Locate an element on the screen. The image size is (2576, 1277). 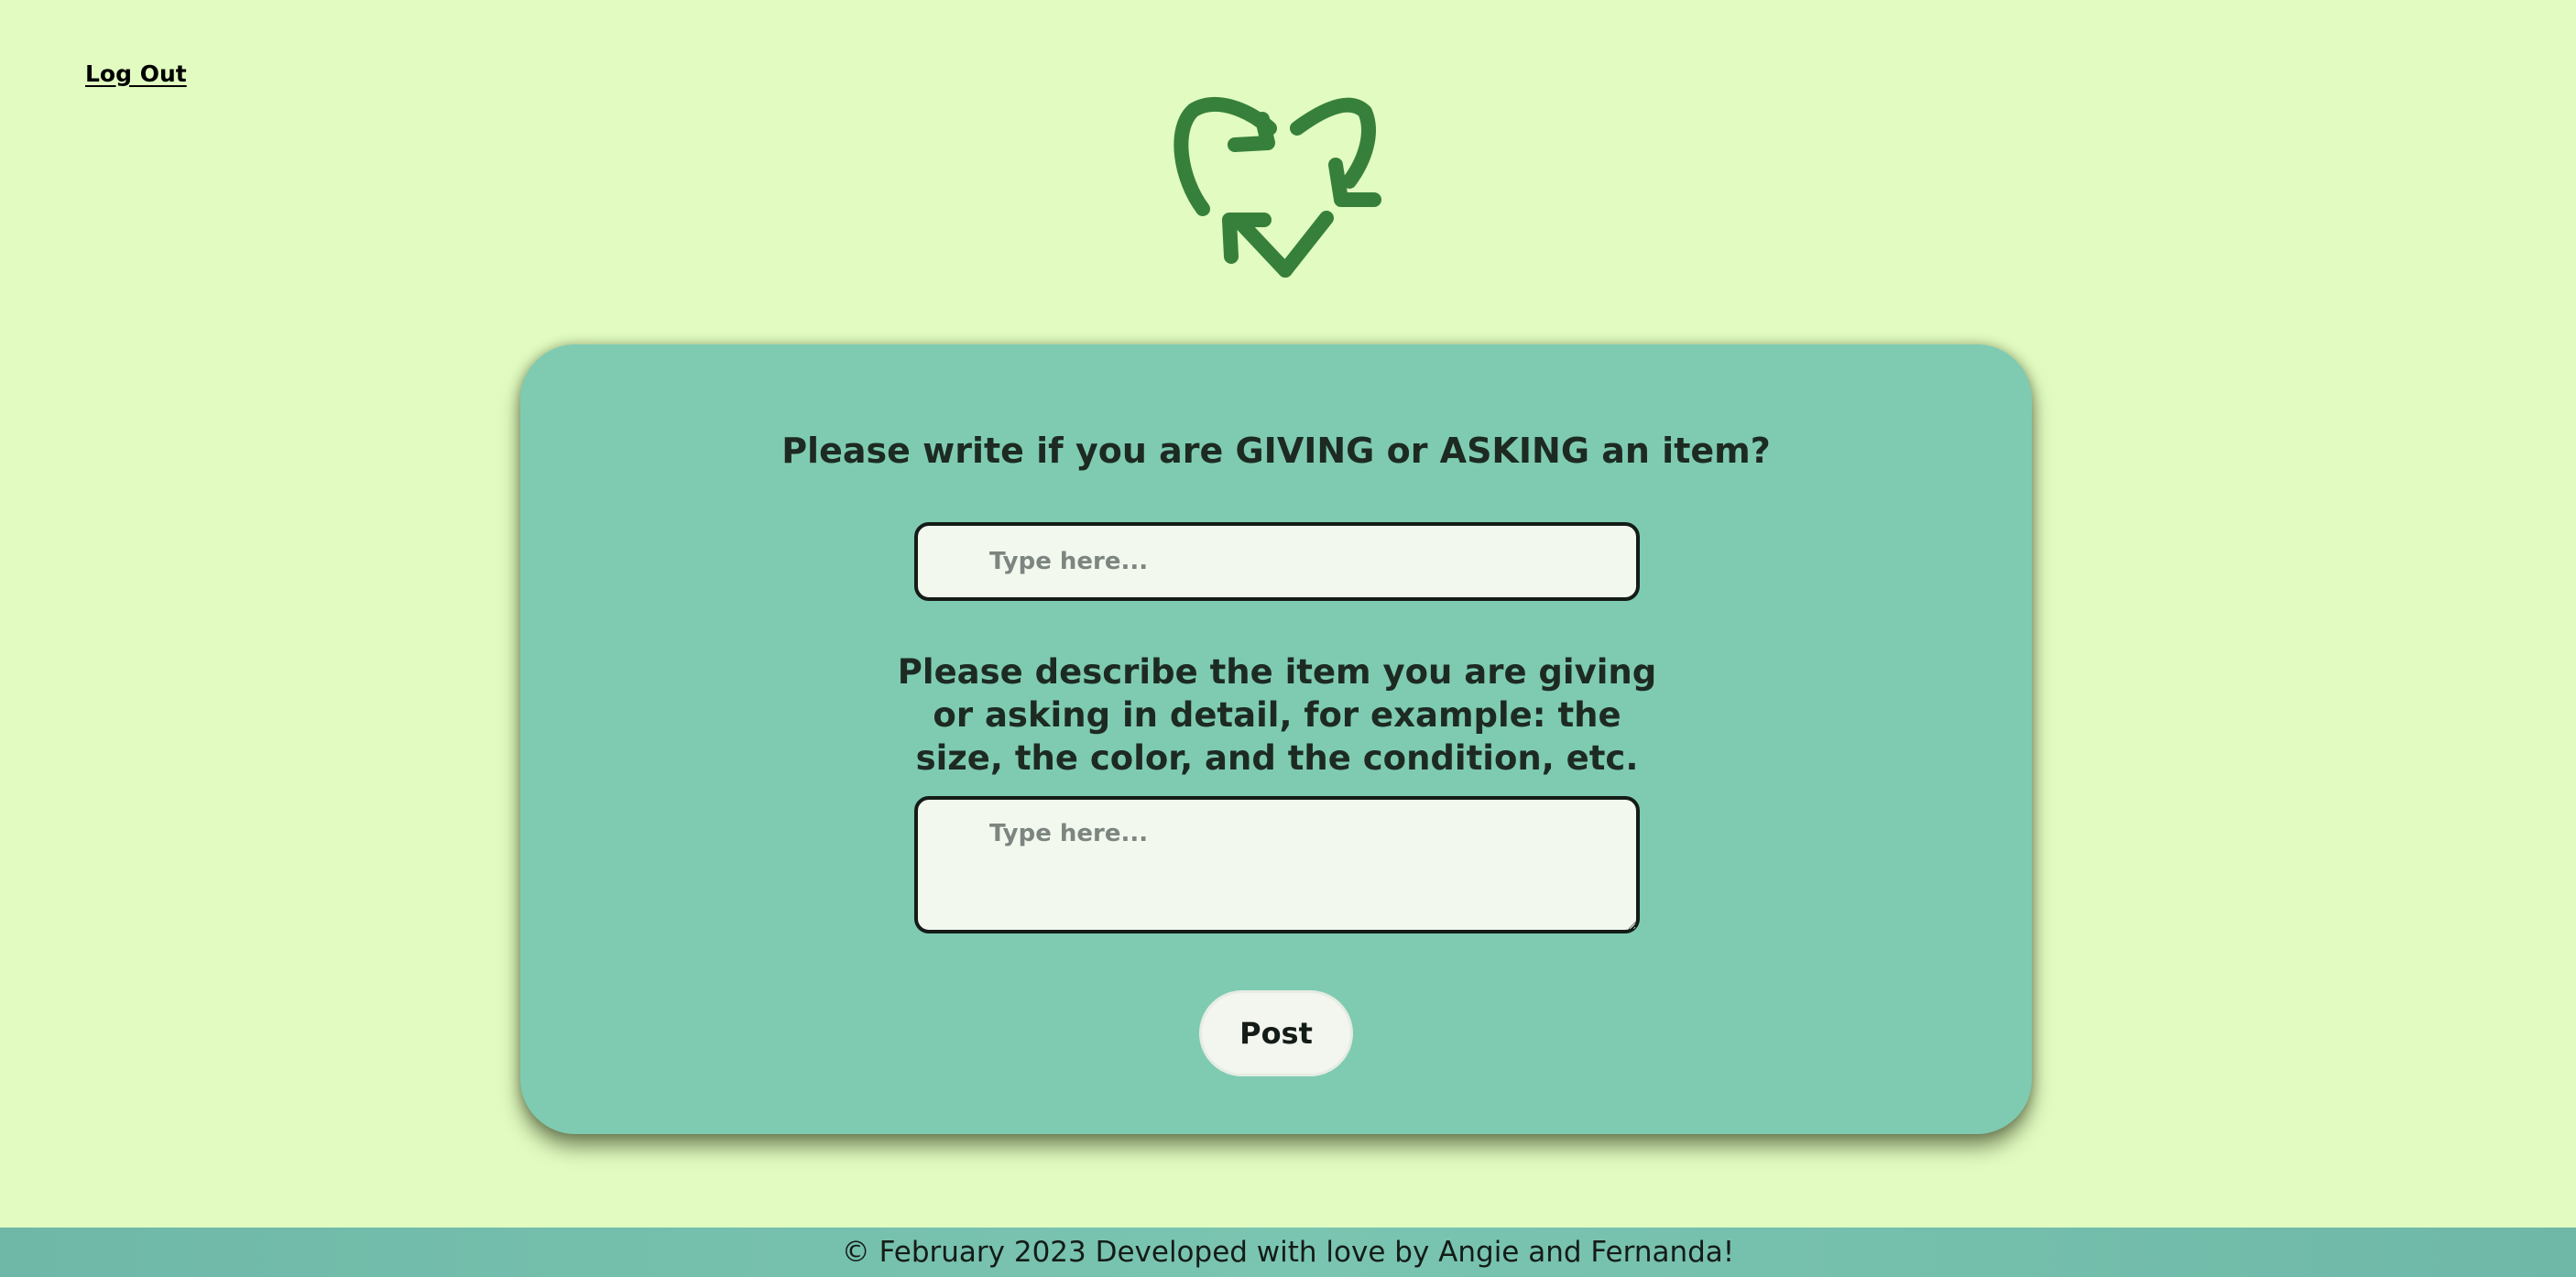
logout-link: Log Out is located at coordinates (136, 73).